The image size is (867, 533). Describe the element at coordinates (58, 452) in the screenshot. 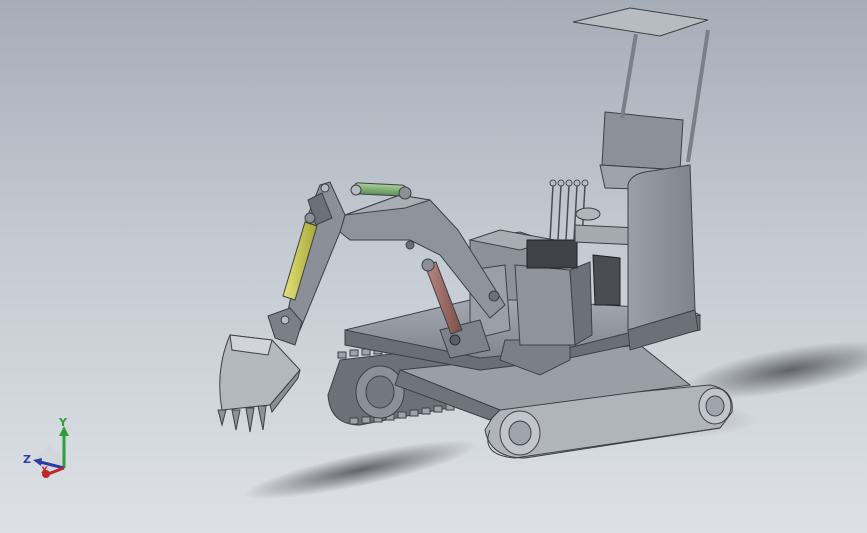

I see `view-orientation-triad` at that location.